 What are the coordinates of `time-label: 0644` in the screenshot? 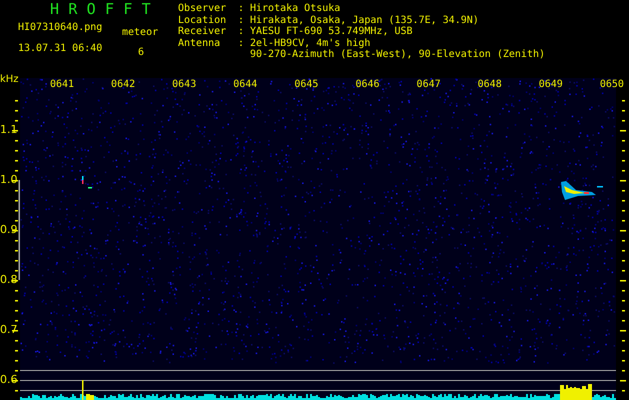 It's located at (245, 84).